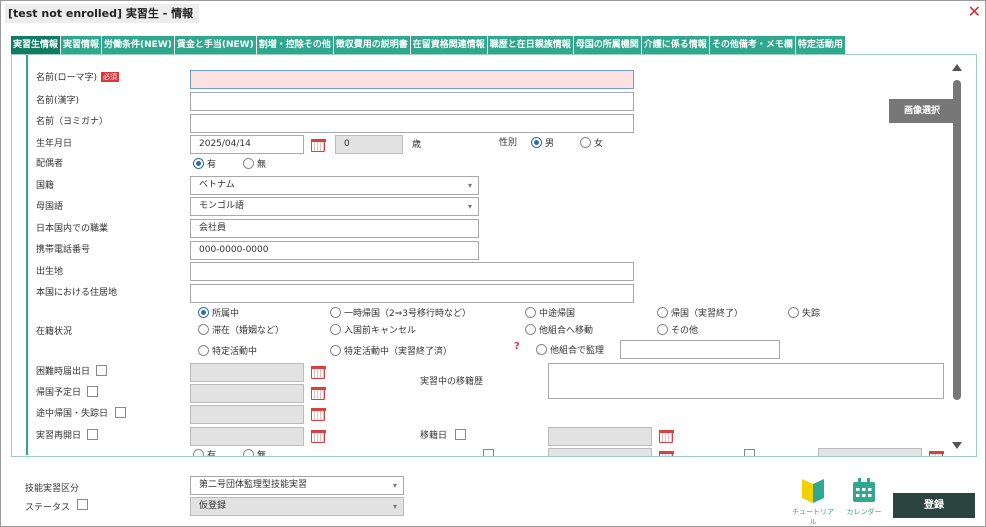  I want to click on mobile-label: 携帯電話番号, so click(63, 250).